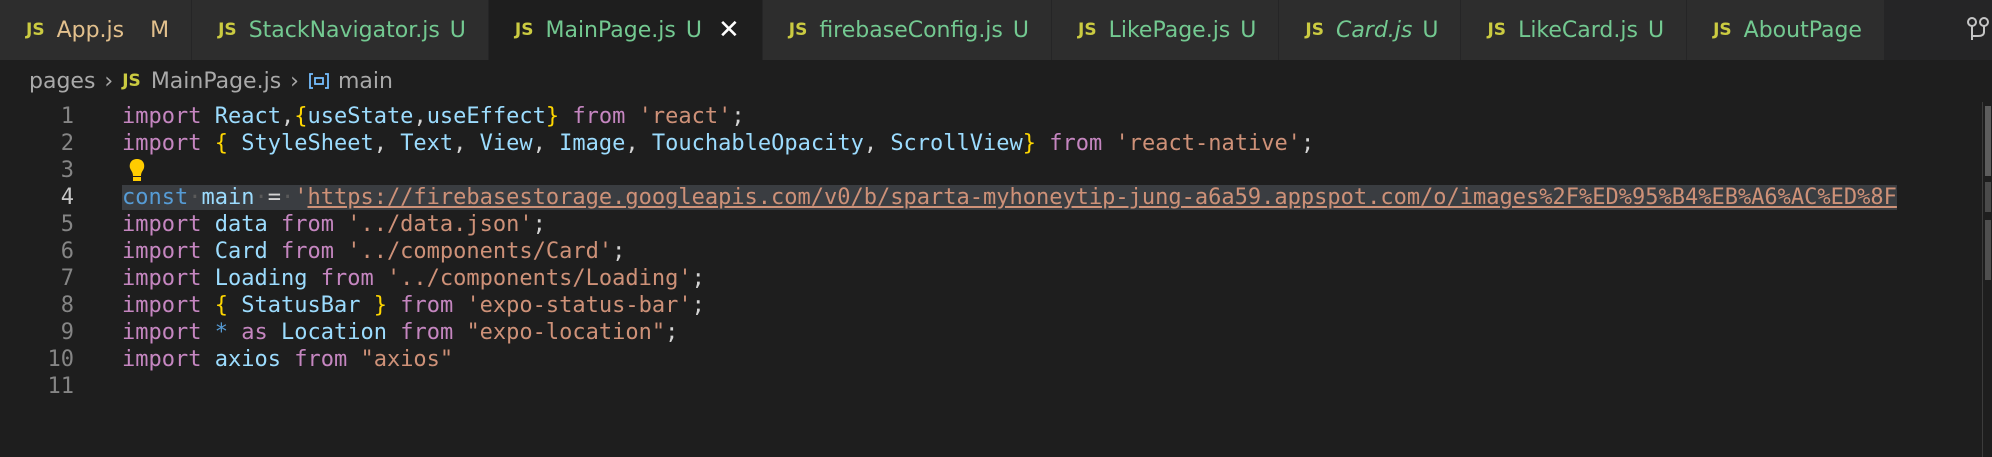 This screenshot has width=1992, height=457. Describe the element at coordinates (160, 30) in the screenshot. I see `git-status-badge: M` at that location.